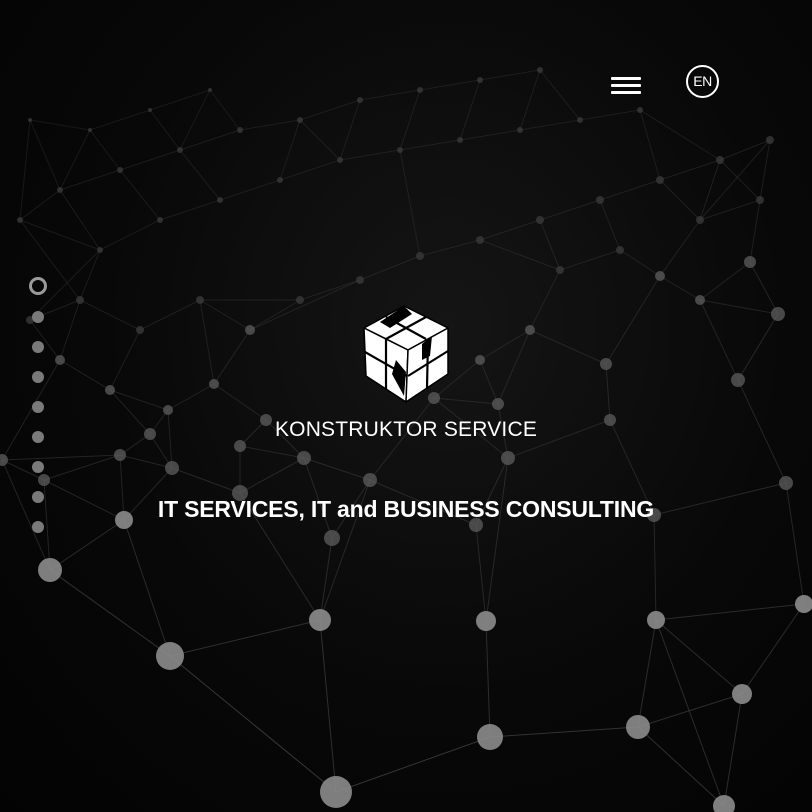 This screenshot has width=812, height=812. I want to click on hamburger-menu-icon, so click(626, 78).